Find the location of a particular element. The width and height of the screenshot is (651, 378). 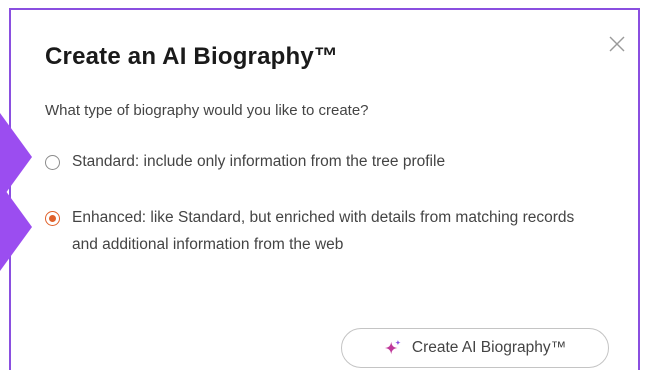

radio-enhanced is located at coordinates (52, 218).